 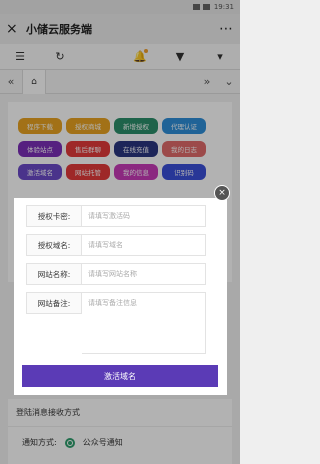 What do you see at coordinates (144, 216) in the screenshot?
I see `card-key-input: 请填写激活码` at bounding box center [144, 216].